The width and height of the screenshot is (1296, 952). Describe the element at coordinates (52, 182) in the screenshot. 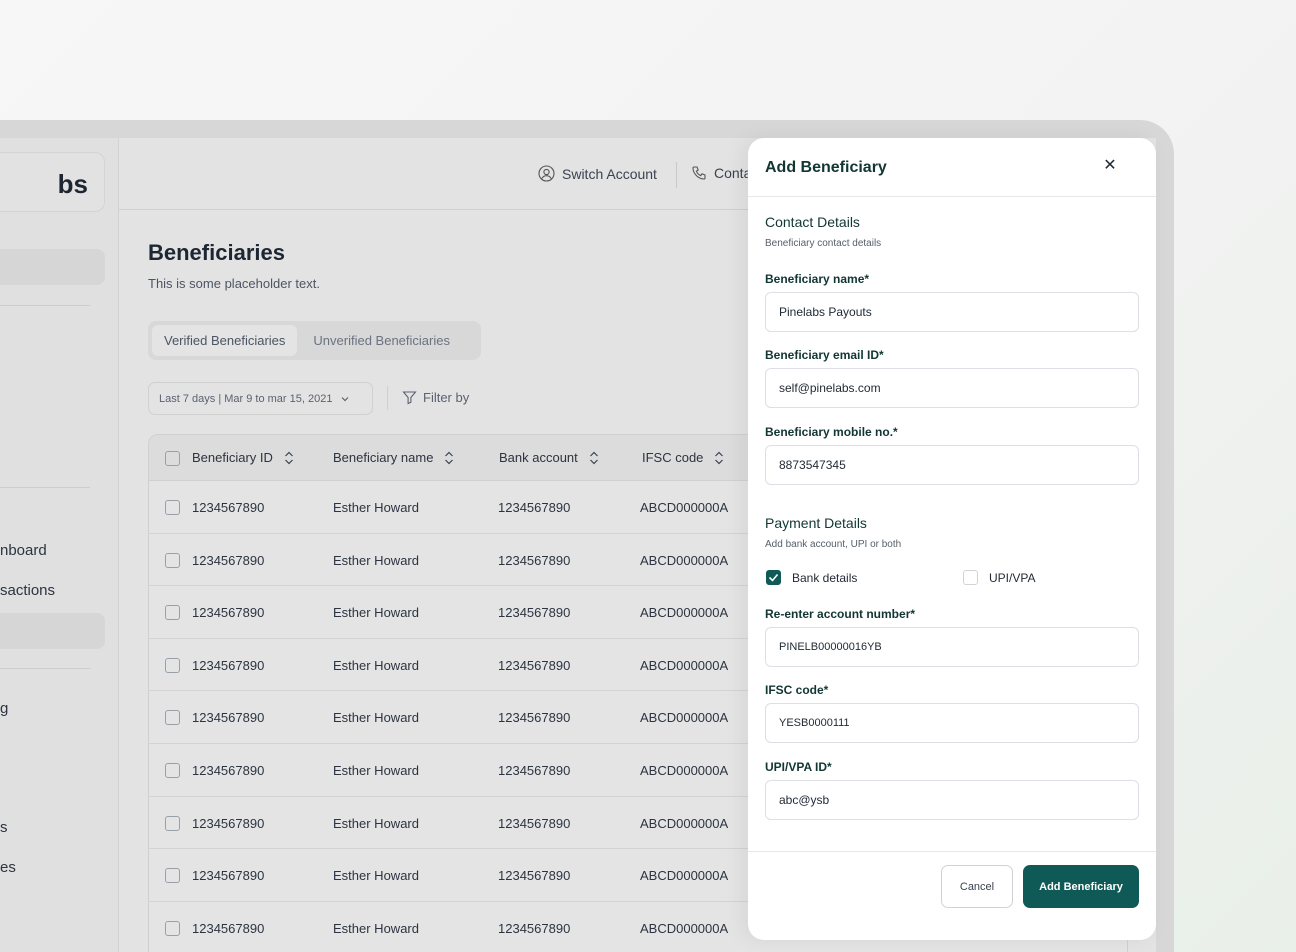

I see `logo-box: bs` at that location.